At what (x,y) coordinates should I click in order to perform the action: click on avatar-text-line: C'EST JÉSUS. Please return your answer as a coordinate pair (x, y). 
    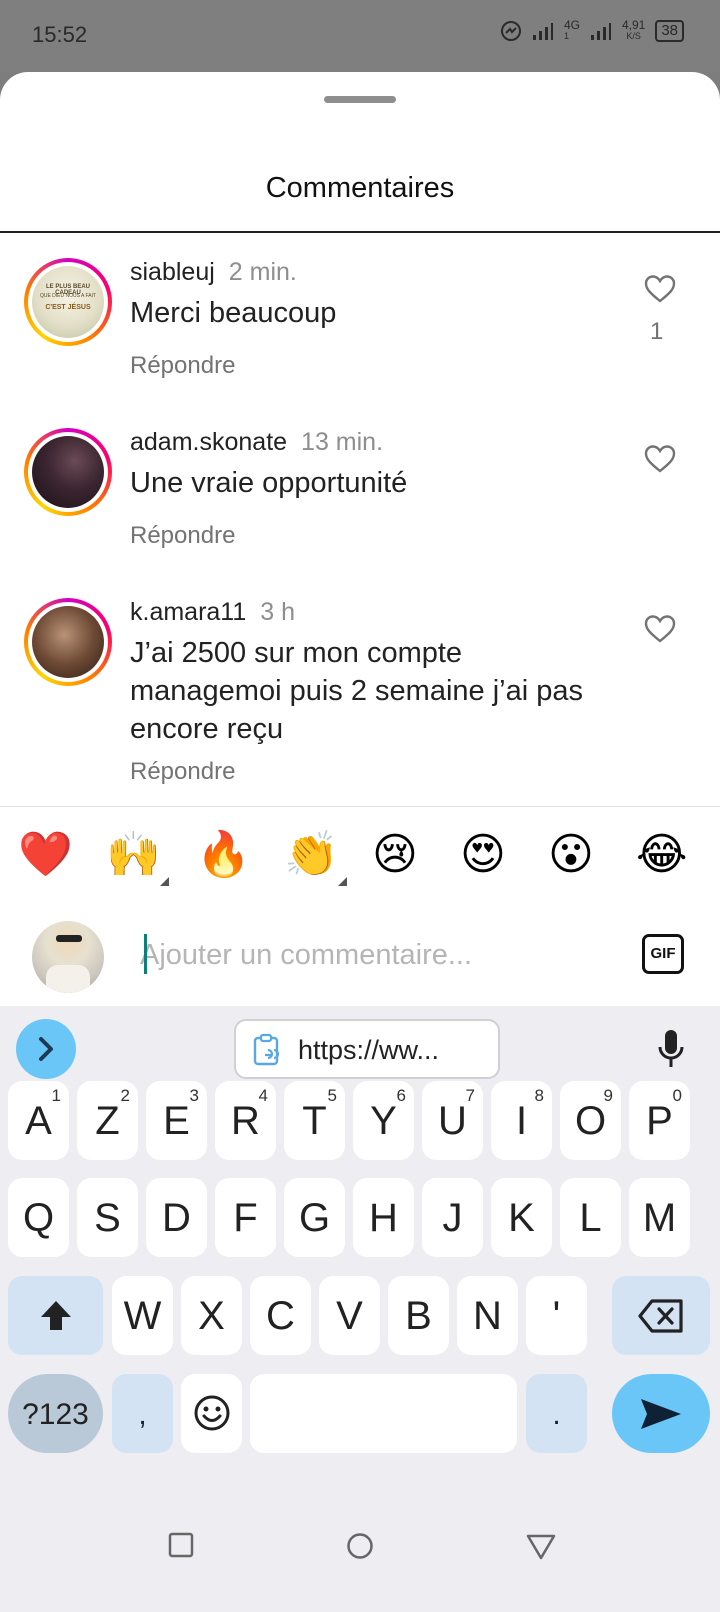
    Looking at the image, I should click on (68, 307).